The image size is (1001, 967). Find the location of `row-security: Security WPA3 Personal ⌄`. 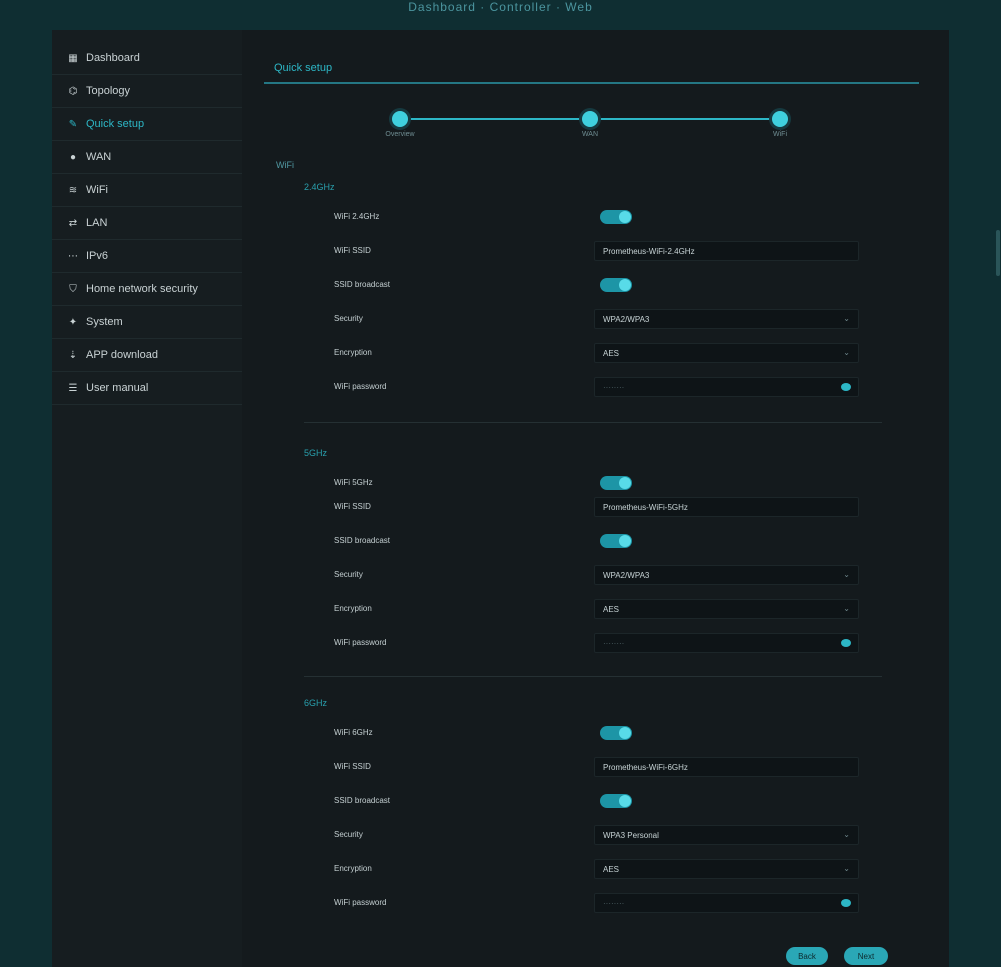

row-security: Security WPA3 Personal ⌄ is located at coordinates (596, 836).